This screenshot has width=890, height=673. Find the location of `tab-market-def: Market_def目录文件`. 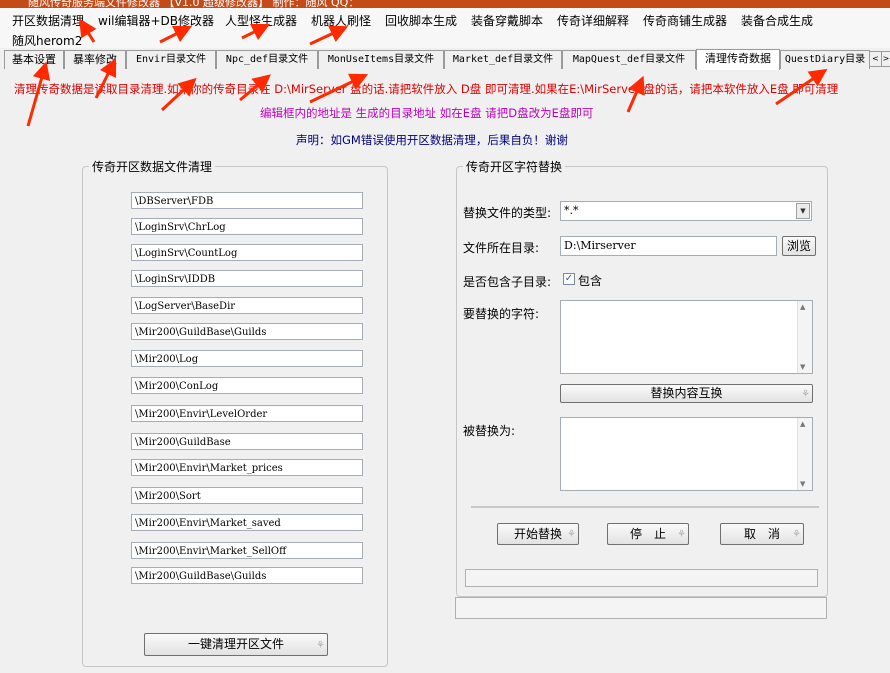

tab-market-def: Market_def目录文件 is located at coordinates (503, 59).